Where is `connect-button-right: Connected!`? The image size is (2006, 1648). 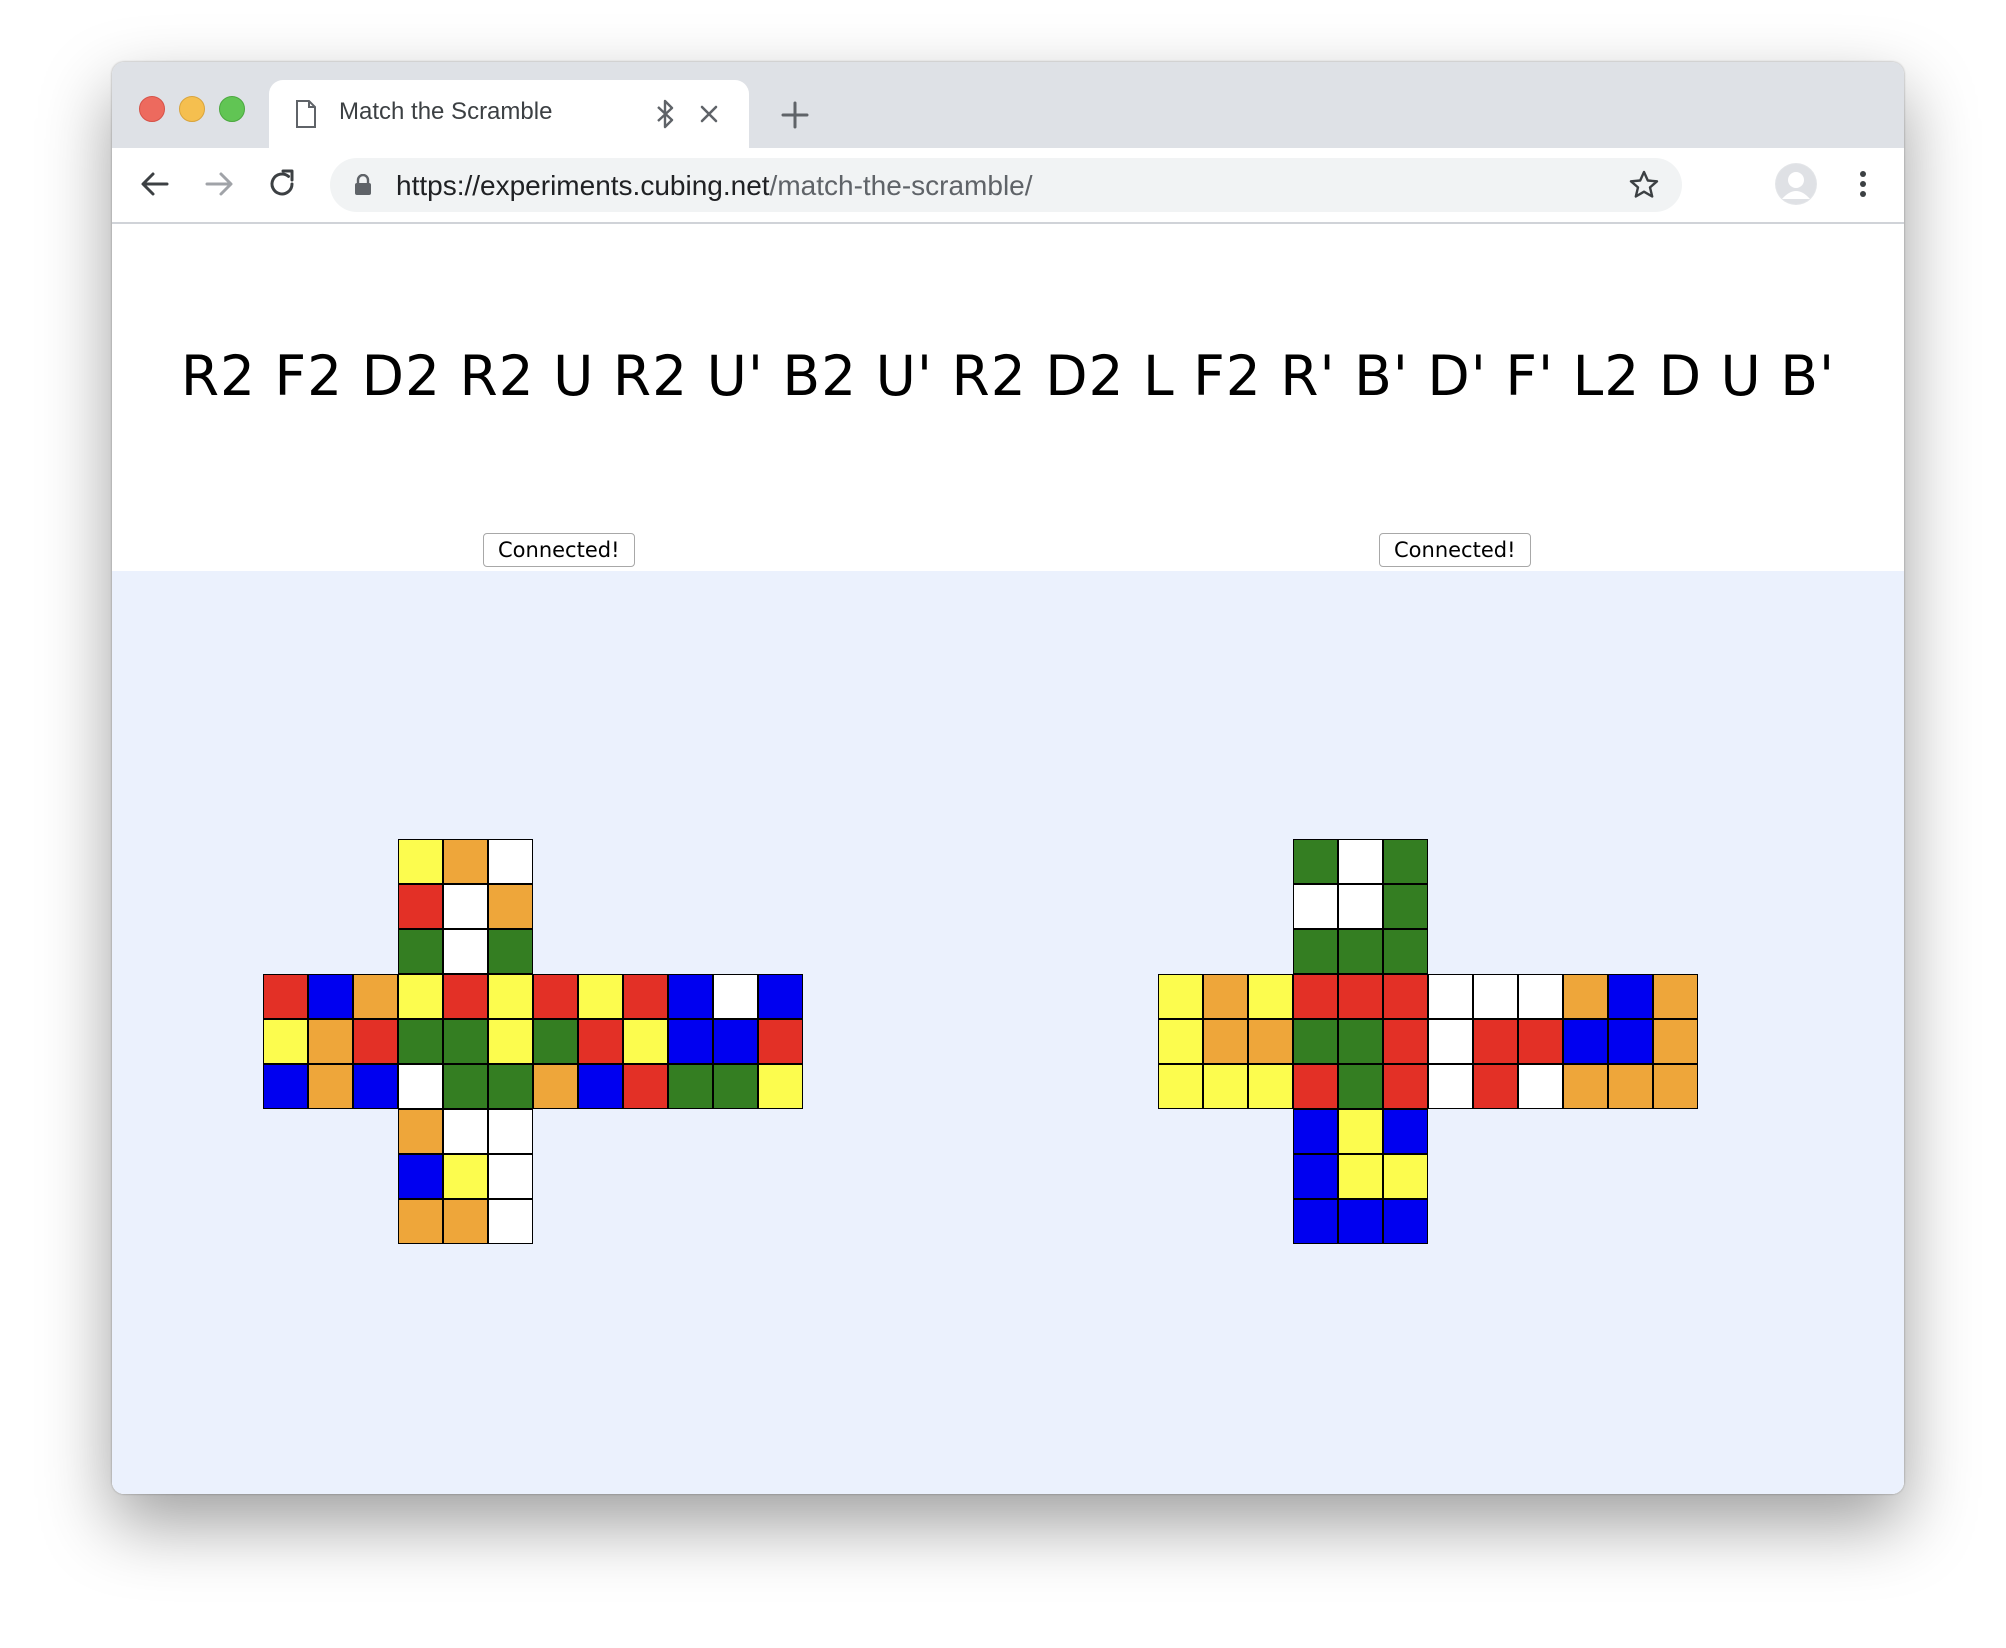
connect-button-right: Connected! is located at coordinates (1455, 550).